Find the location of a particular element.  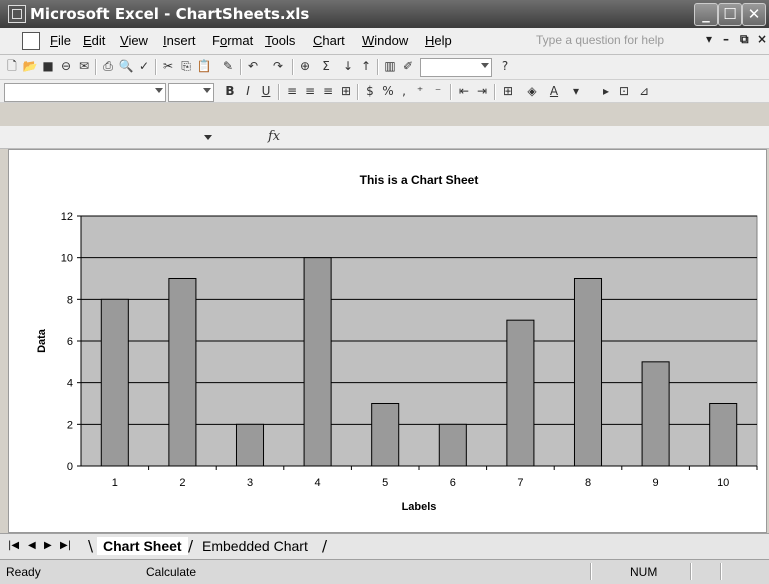

merge-center-icon: ⊞ is located at coordinates (346, 91).